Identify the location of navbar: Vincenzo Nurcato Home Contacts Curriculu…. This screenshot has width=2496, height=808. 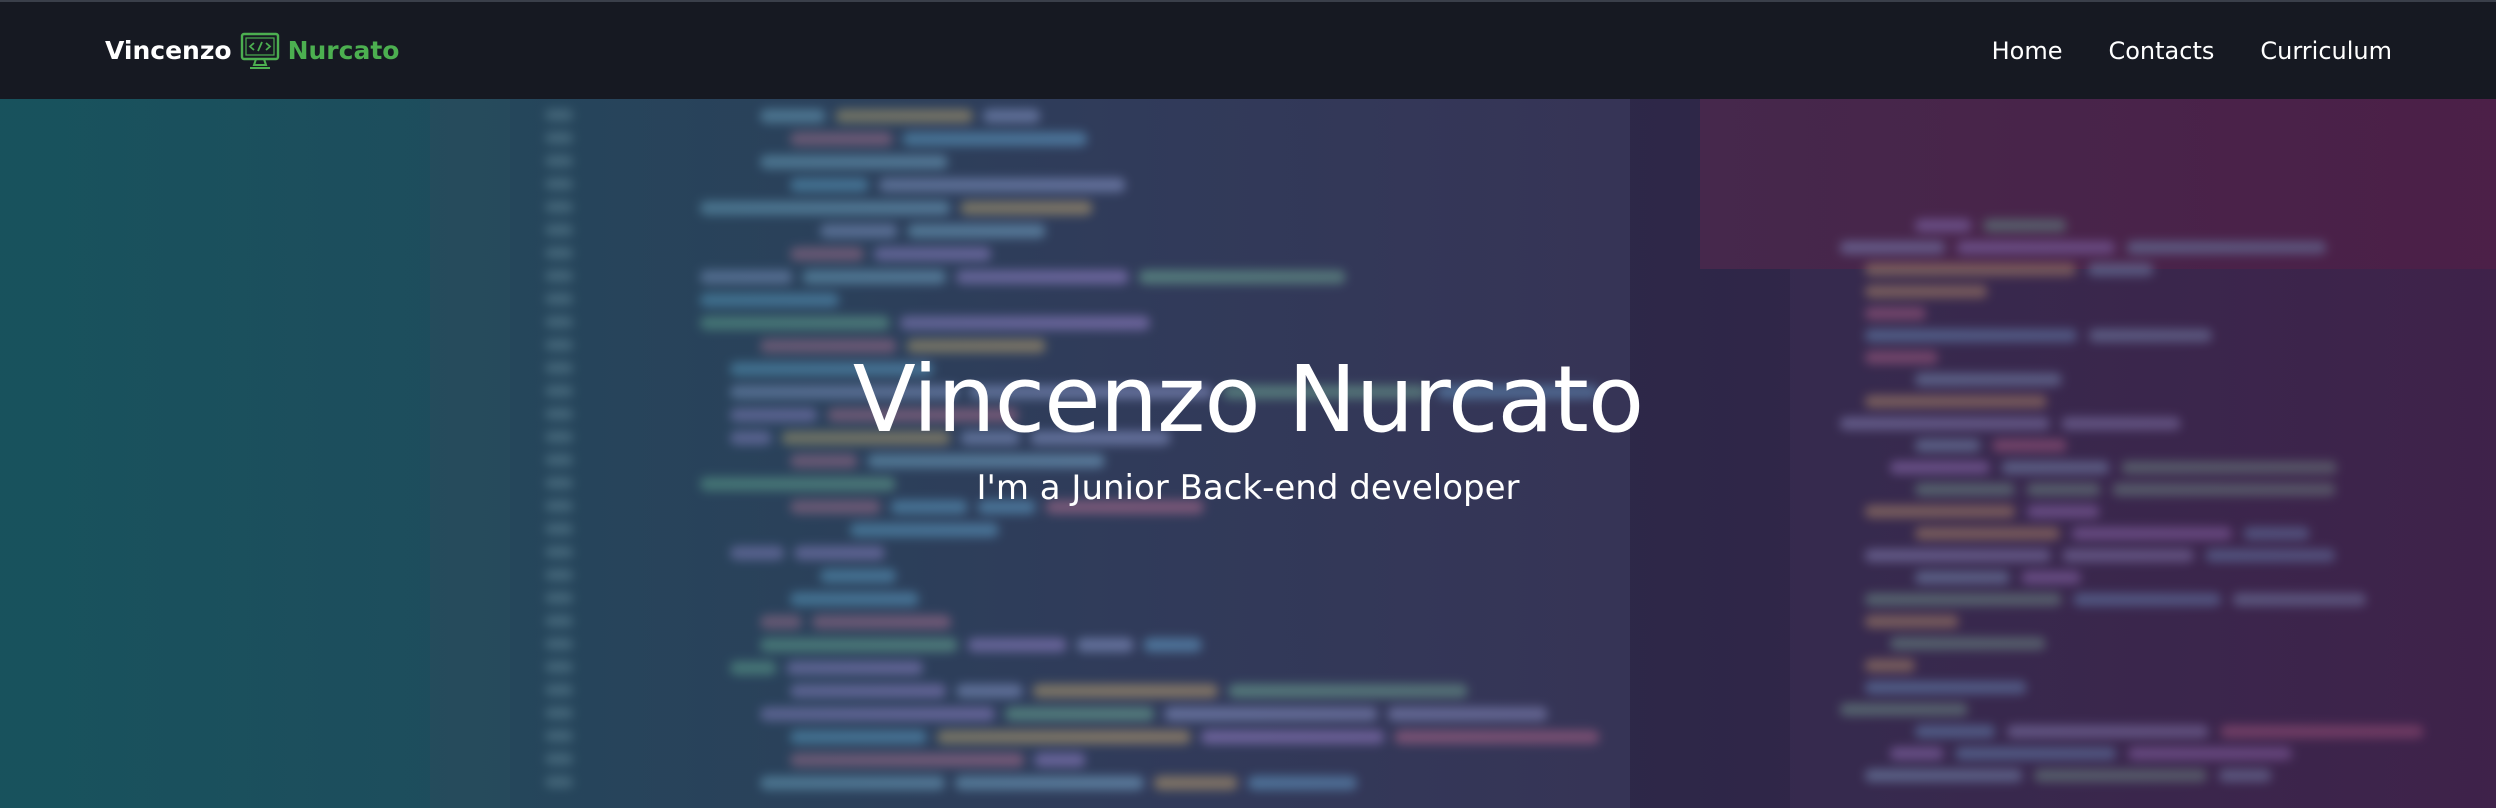
(1248, 49).